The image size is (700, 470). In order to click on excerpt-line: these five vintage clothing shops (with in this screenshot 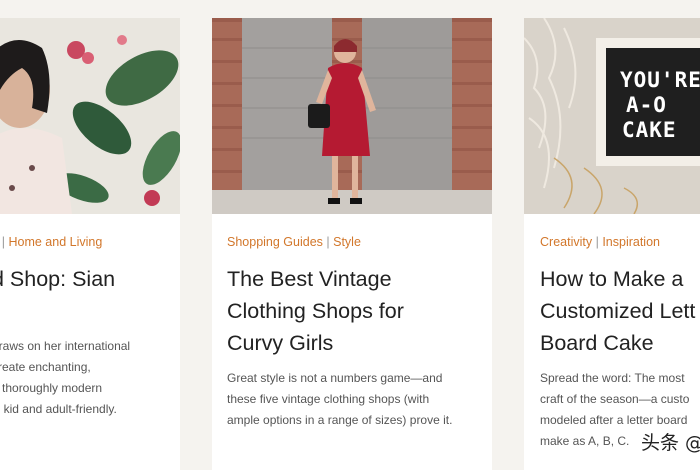, I will do `click(328, 399)`.